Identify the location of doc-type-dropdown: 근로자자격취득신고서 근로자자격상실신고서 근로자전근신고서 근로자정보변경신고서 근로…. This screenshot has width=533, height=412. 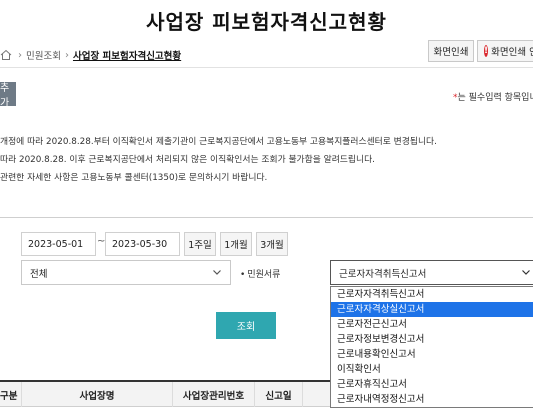
(431, 347).